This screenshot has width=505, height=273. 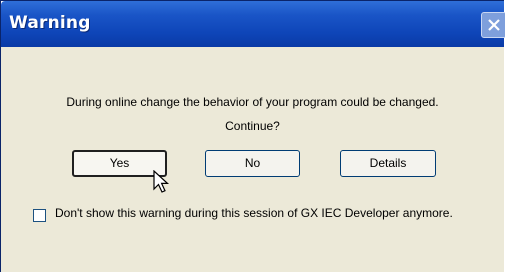 What do you see at coordinates (388, 163) in the screenshot?
I see `details-button: Details` at bounding box center [388, 163].